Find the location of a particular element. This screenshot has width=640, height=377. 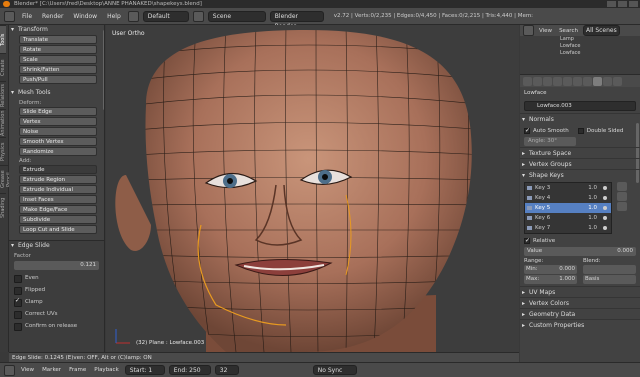

relative-to-field: Basis is located at coordinates (609, 279).